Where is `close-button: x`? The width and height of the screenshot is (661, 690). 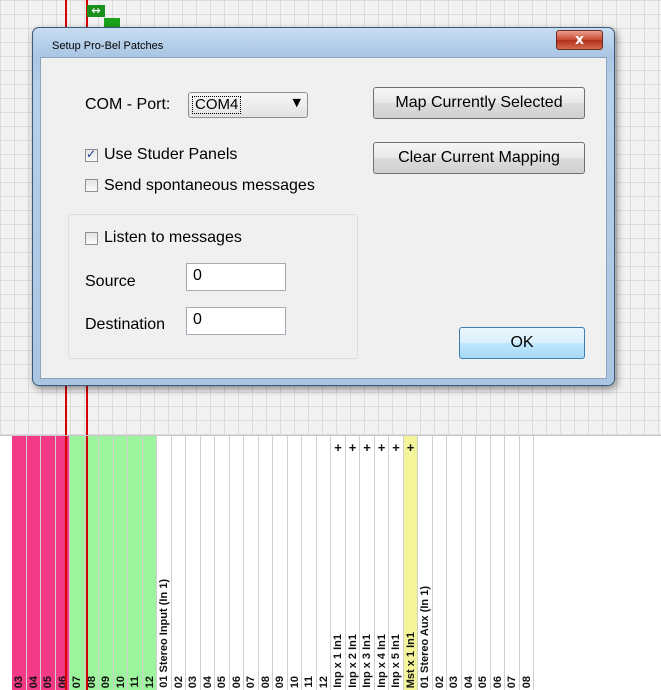 close-button: x is located at coordinates (579, 40).